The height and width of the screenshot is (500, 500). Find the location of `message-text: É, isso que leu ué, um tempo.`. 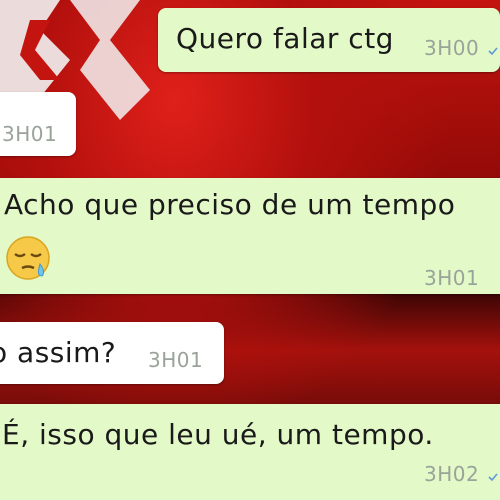

message-text: É, isso que leu ué, um tempo. is located at coordinates (218, 434).